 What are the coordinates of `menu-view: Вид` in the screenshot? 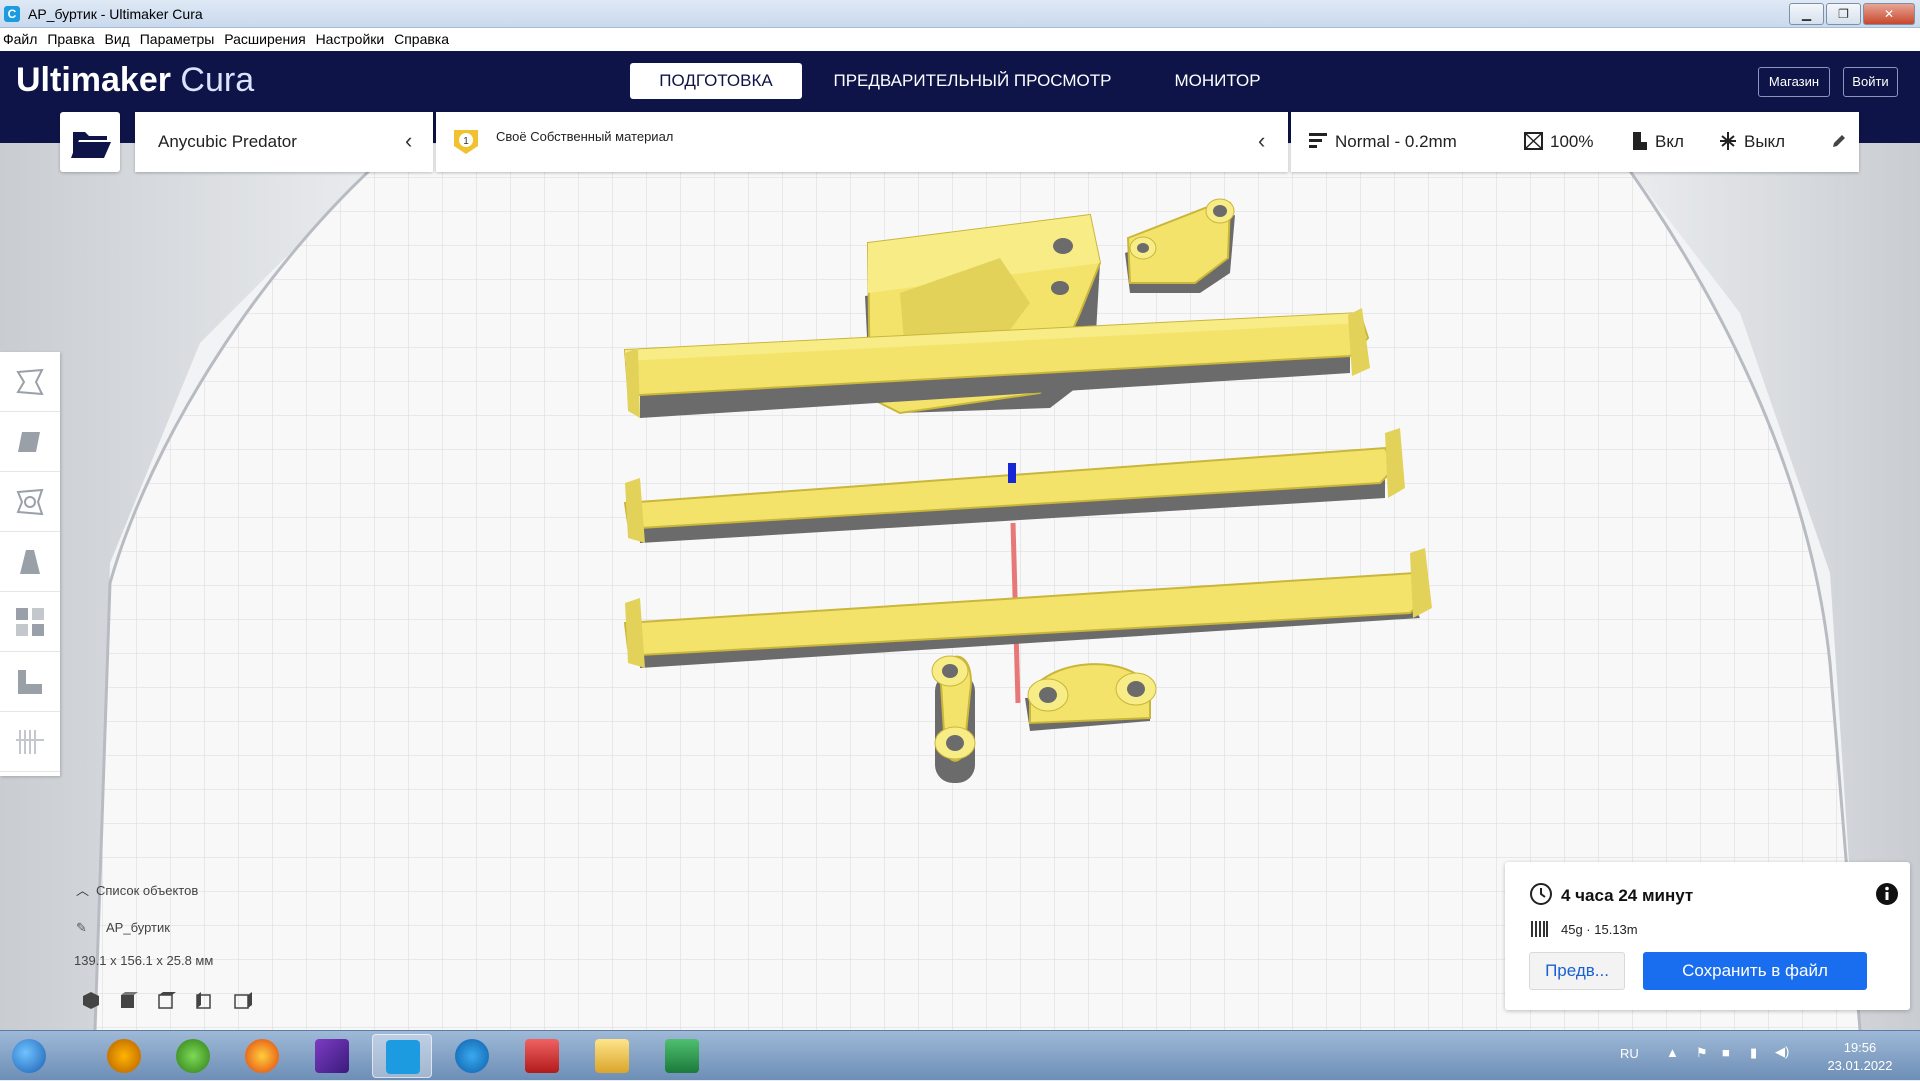 It's located at (117, 37).